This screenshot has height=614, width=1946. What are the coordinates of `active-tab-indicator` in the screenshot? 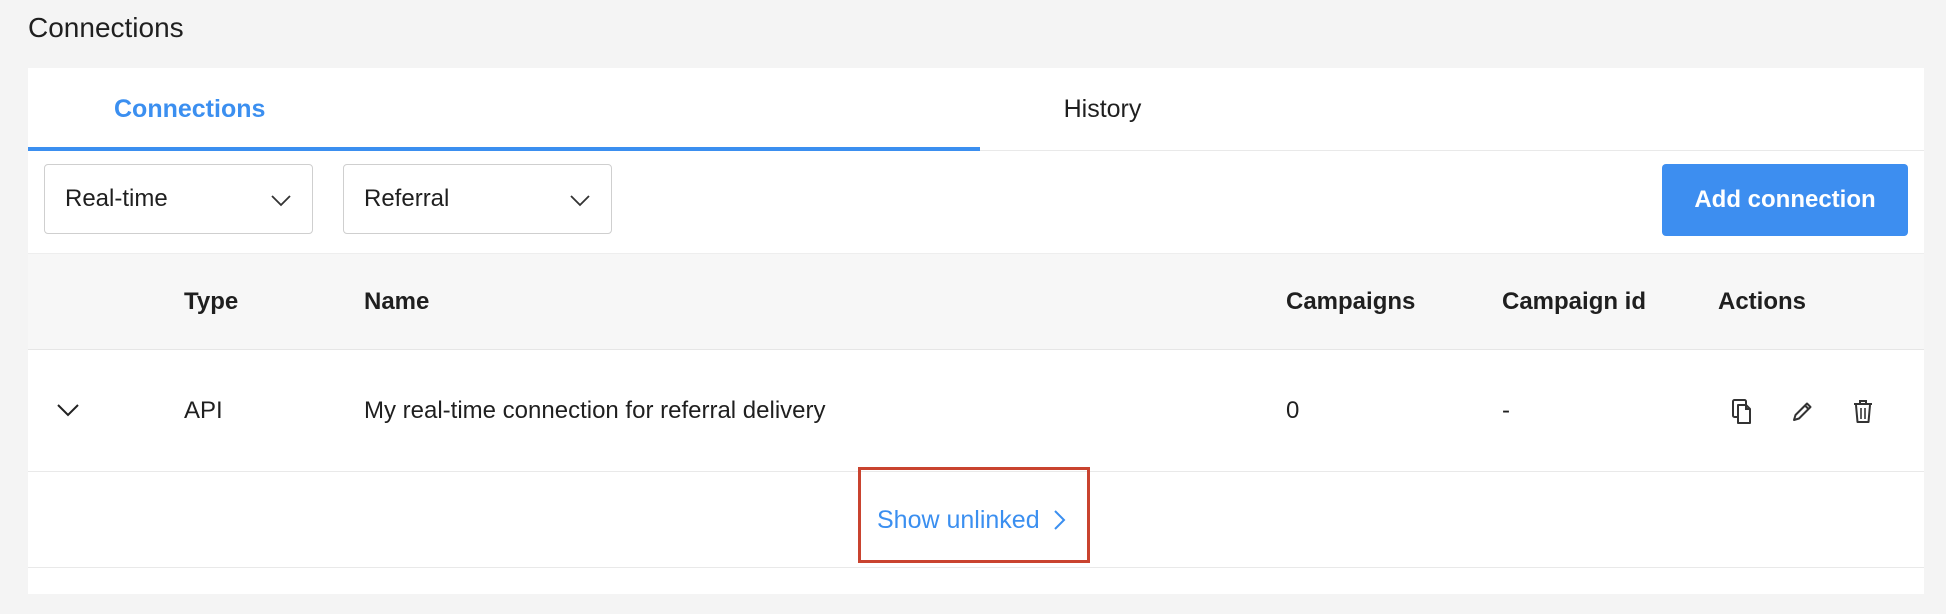 It's located at (504, 149).